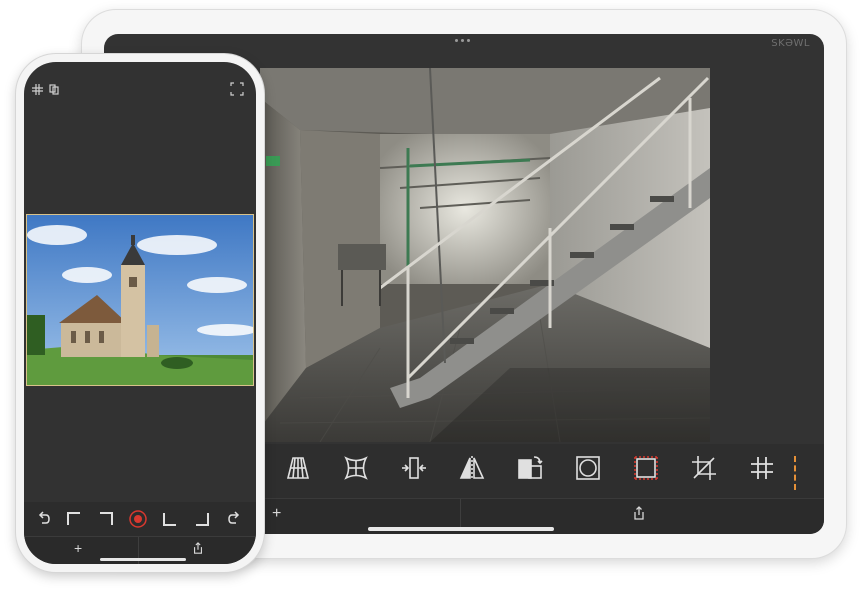 The image size is (860, 594). I want to click on layers-icon, so click(54, 89).